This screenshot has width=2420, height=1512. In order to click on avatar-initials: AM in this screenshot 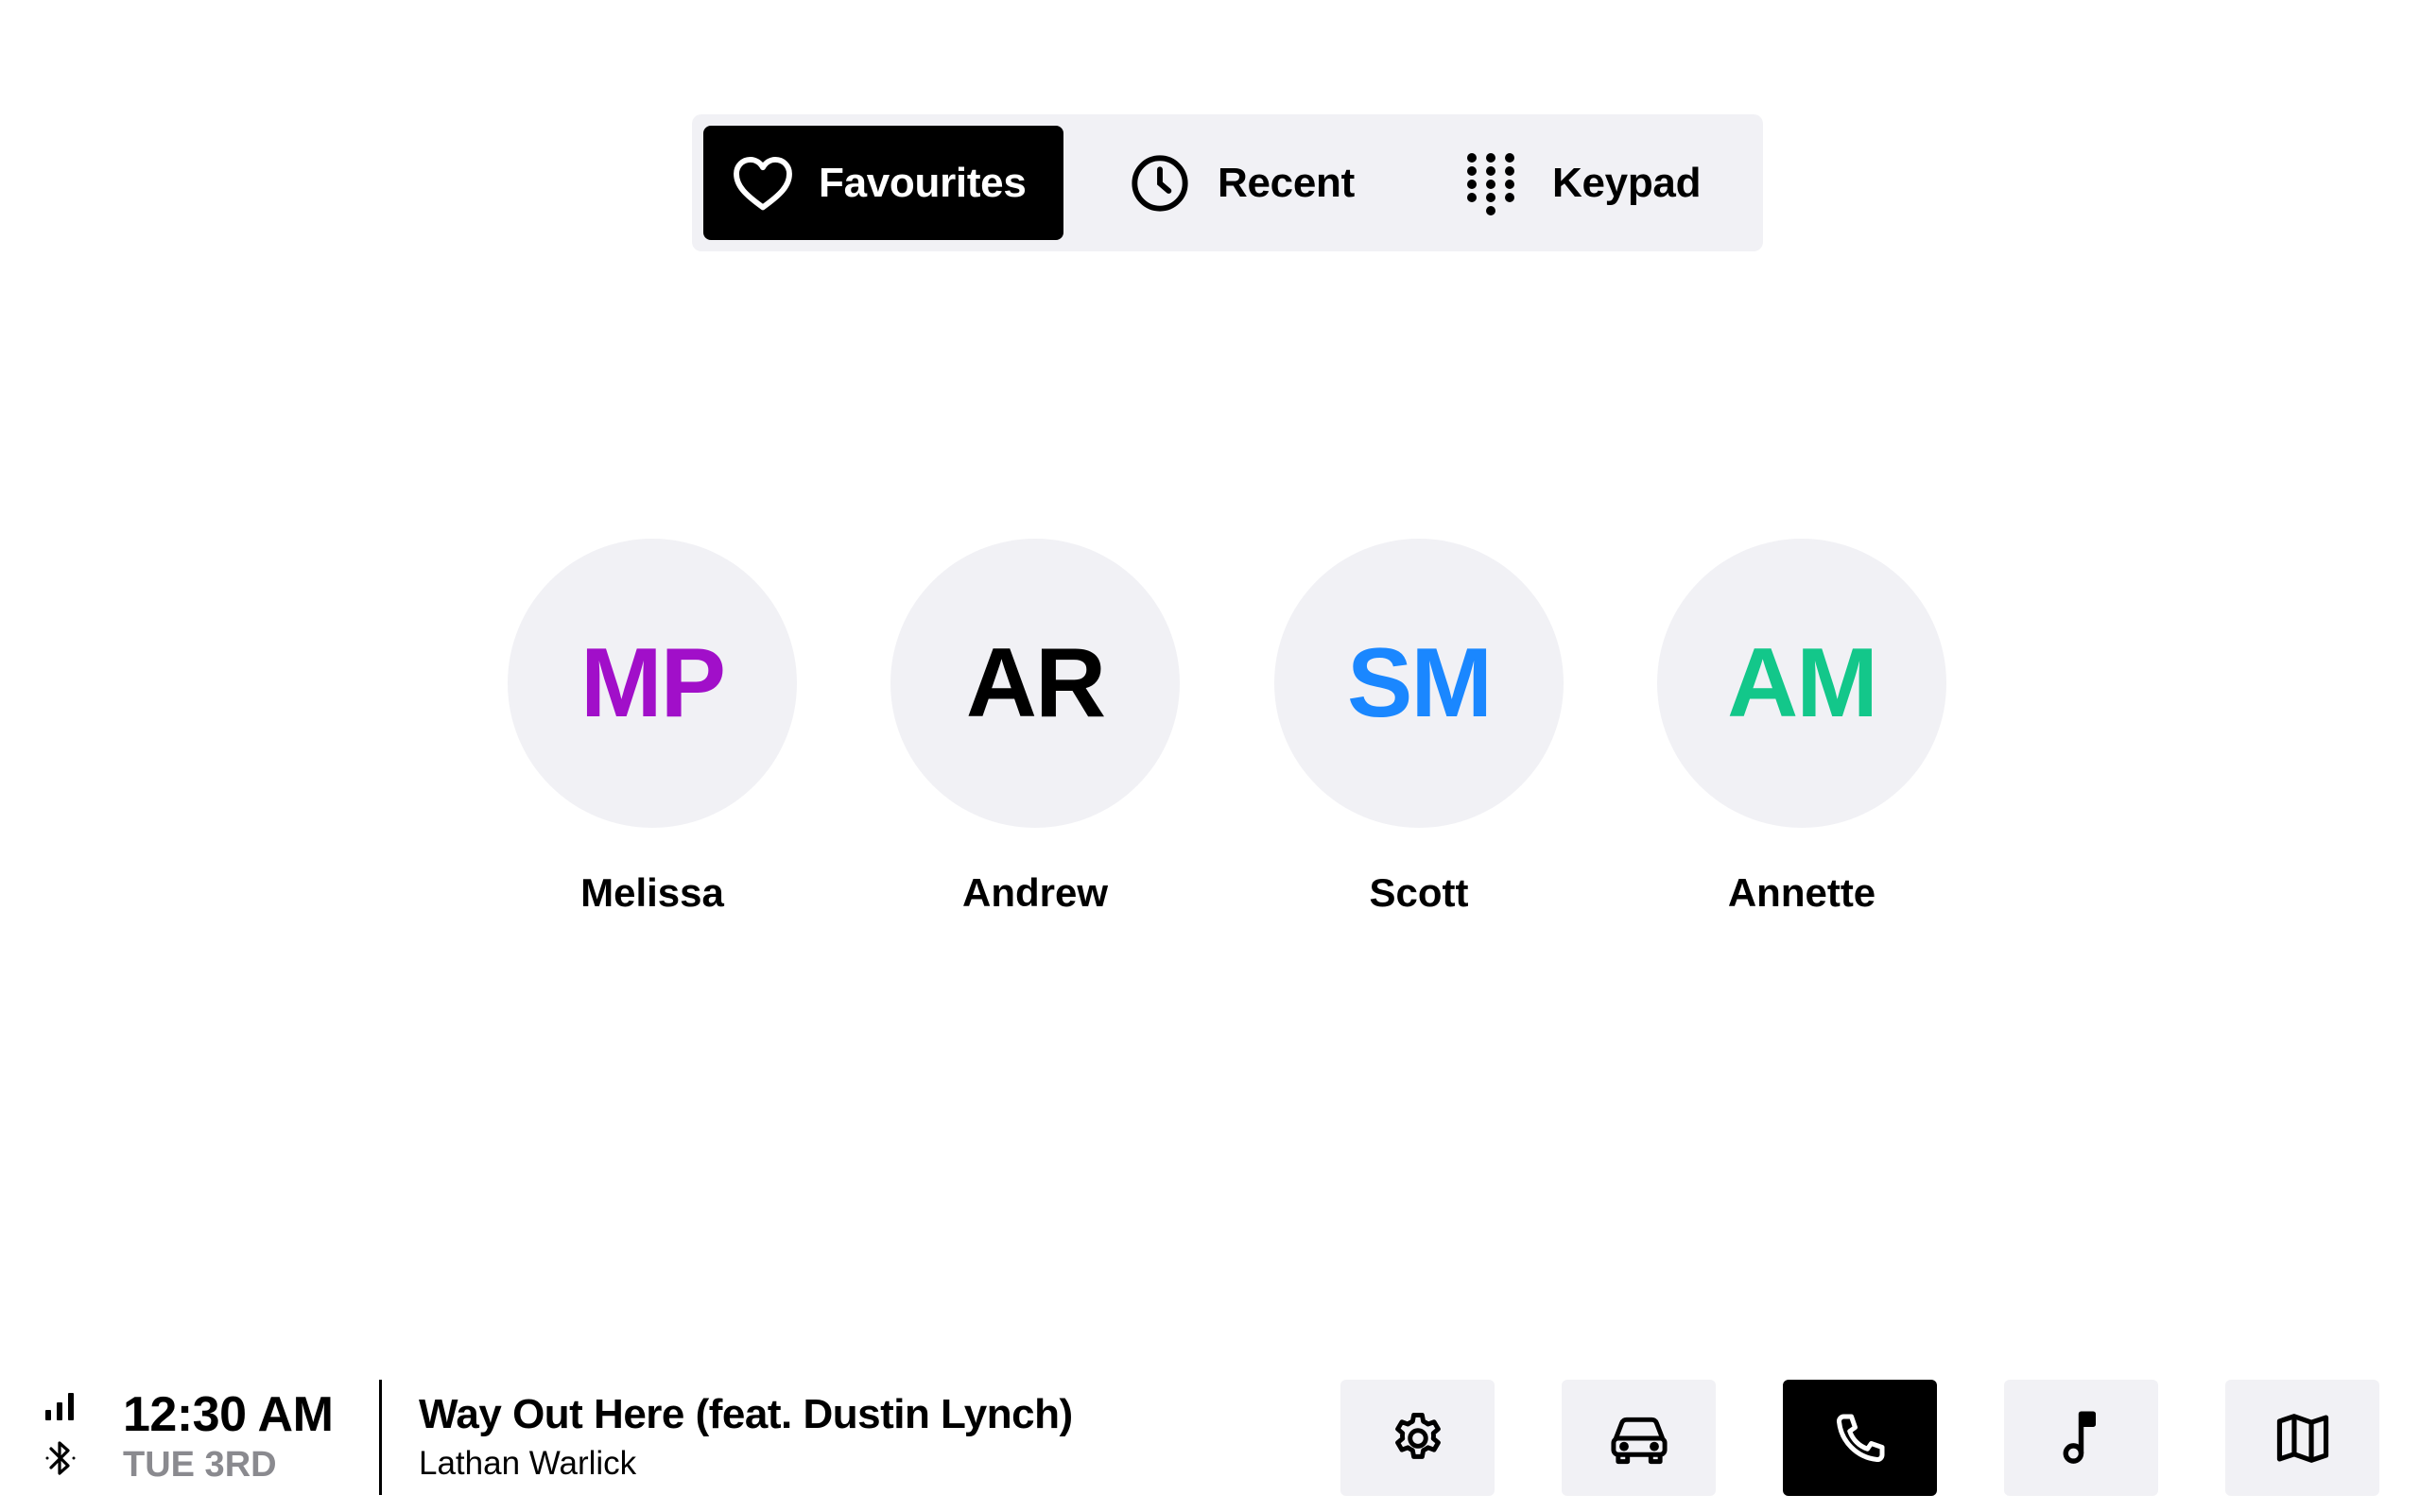, I will do `click(1802, 682)`.